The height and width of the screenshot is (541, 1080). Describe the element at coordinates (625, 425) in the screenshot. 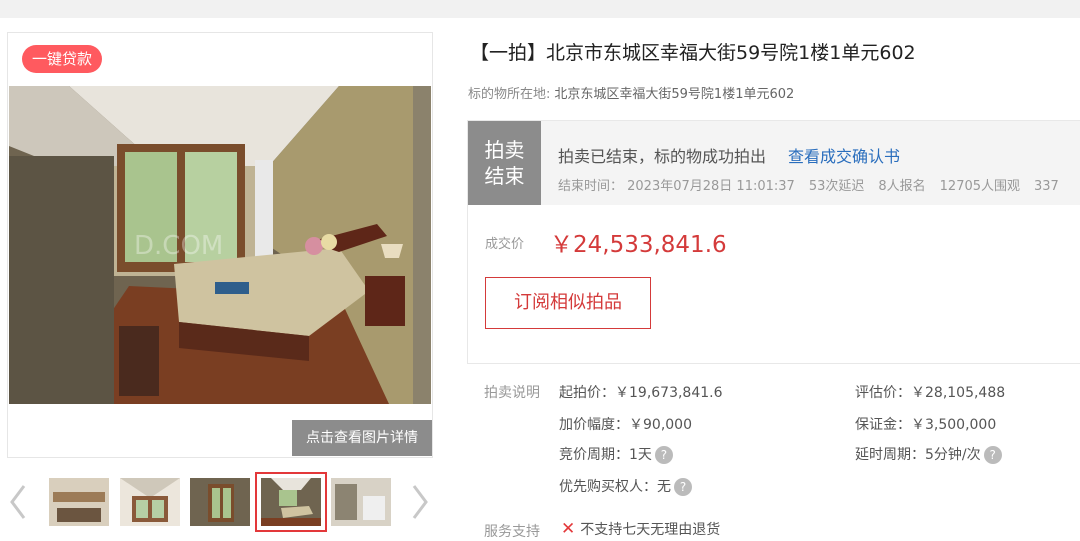

I see `bid-increment: 加价幅度：￥90,000` at that location.